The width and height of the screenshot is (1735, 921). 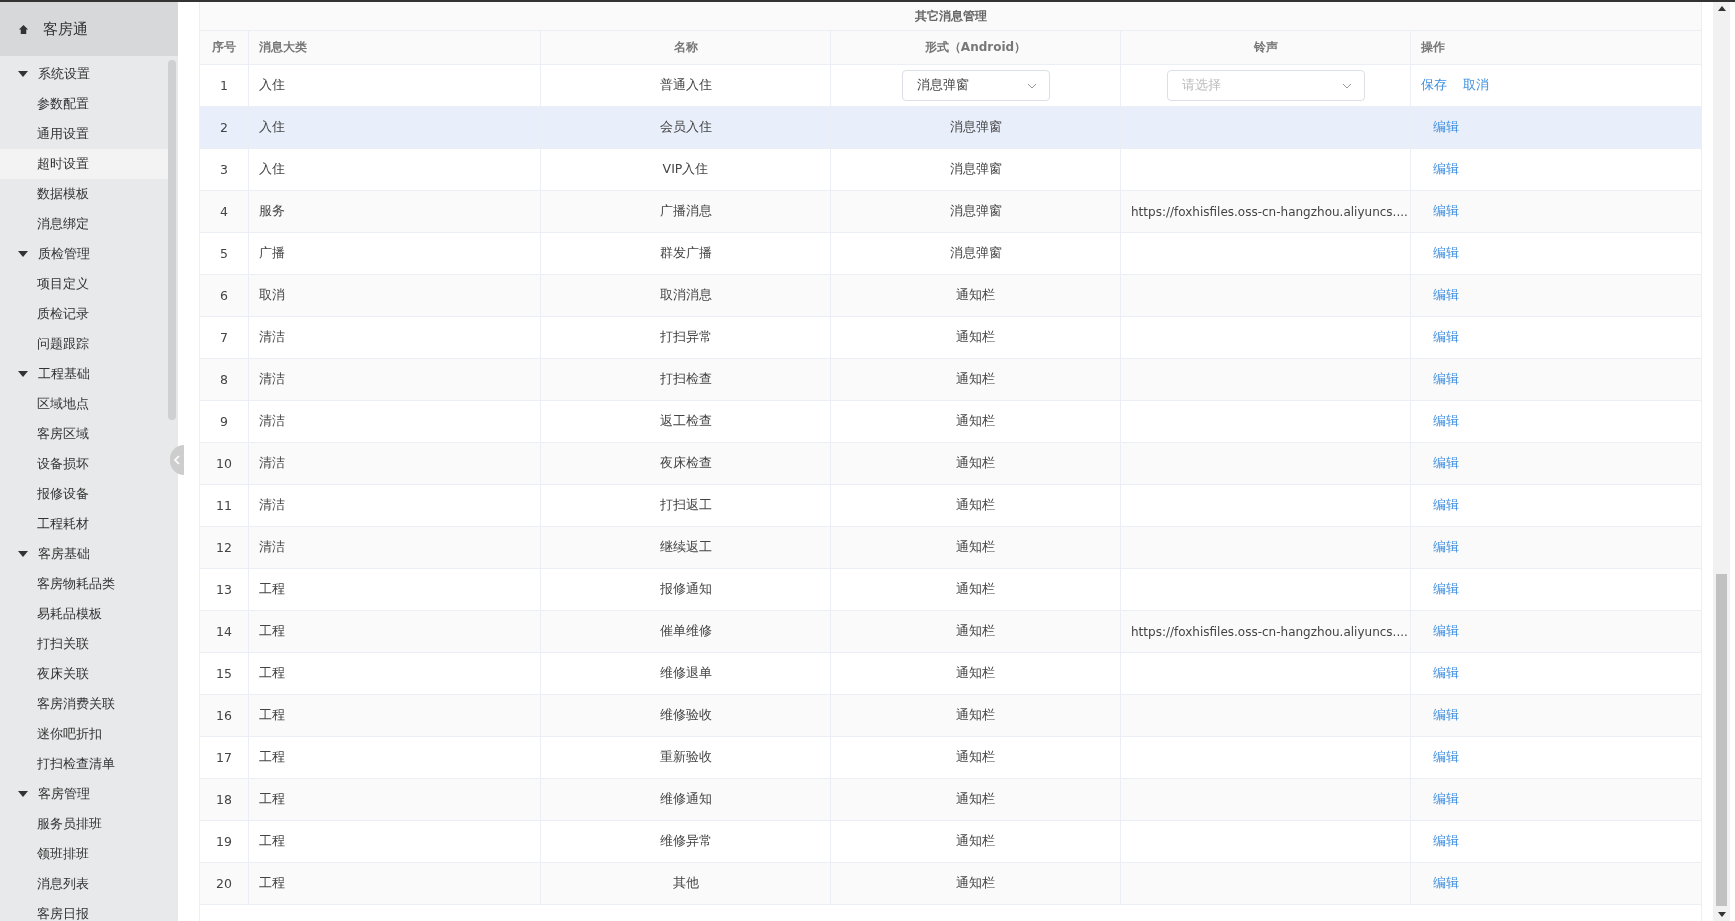 I want to click on table-cell: 打扫返工, so click(x=686, y=505).